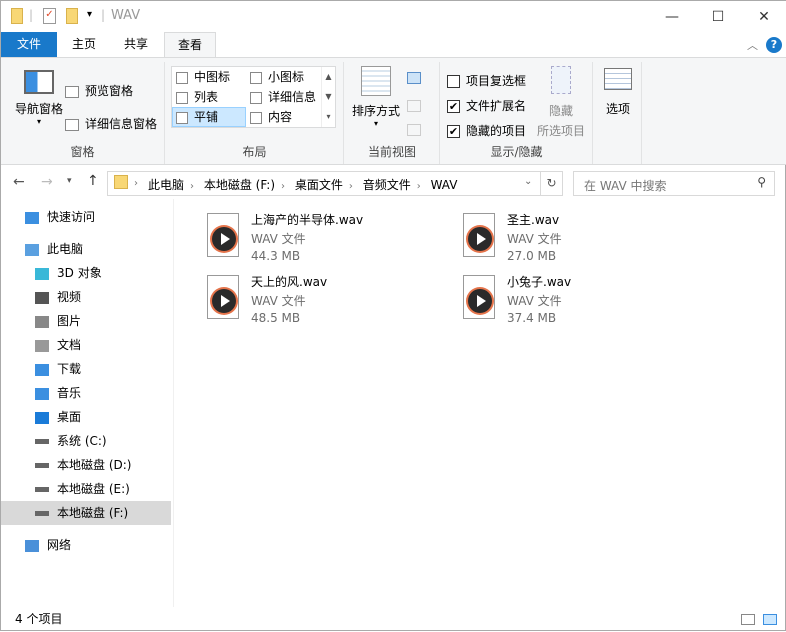 The height and width of the screenshot is (632, 786). Describe the element at coordinates (93, 181) in the screenshot. I see `up-button: ↑` at that location.